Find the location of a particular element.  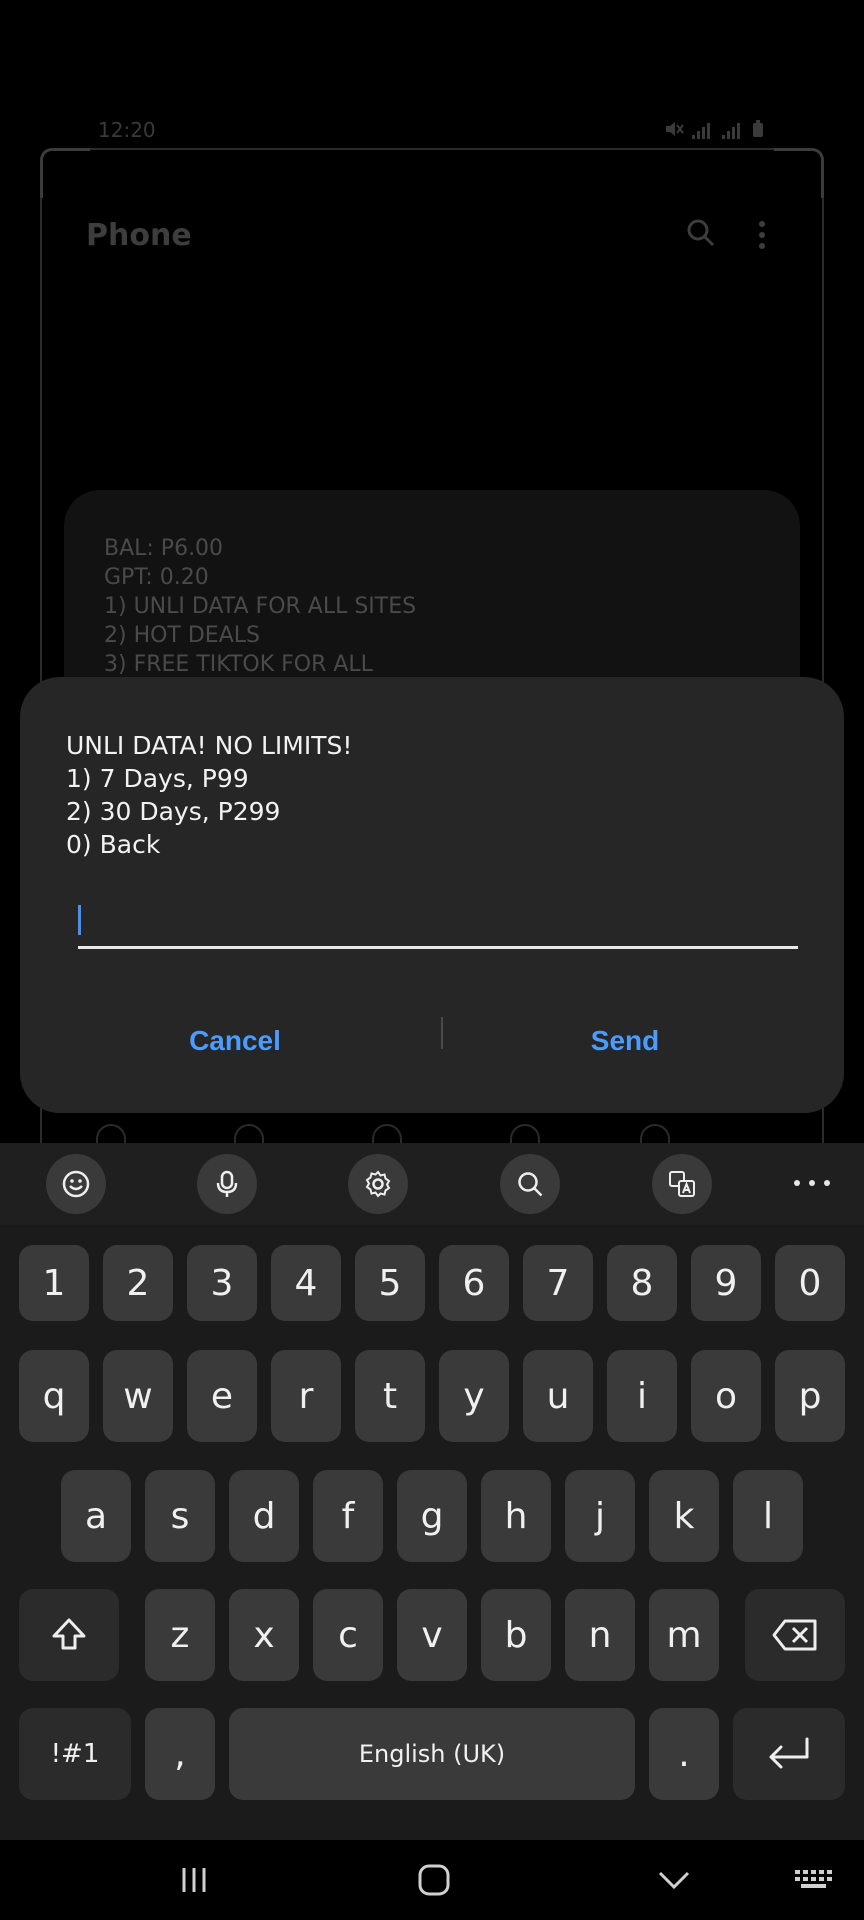

mute-icon is located at coordinates (674, 131).